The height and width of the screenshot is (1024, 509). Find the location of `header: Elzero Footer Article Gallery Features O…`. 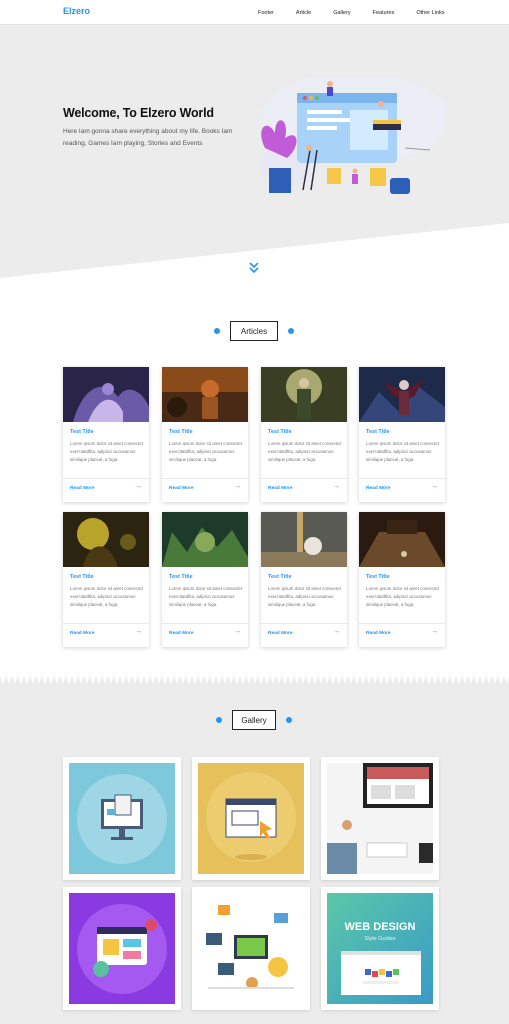

header: Elzero Footer Article Gallery Features O… is located at coordinates (254, 12).